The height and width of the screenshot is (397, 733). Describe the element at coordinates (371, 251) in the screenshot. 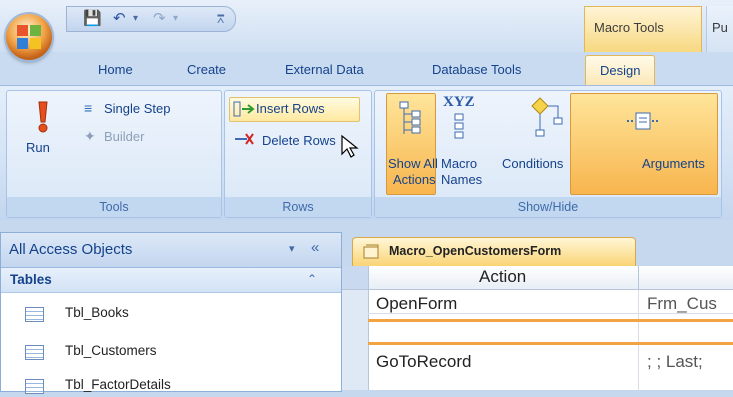

I see `macro-icon` at that location.